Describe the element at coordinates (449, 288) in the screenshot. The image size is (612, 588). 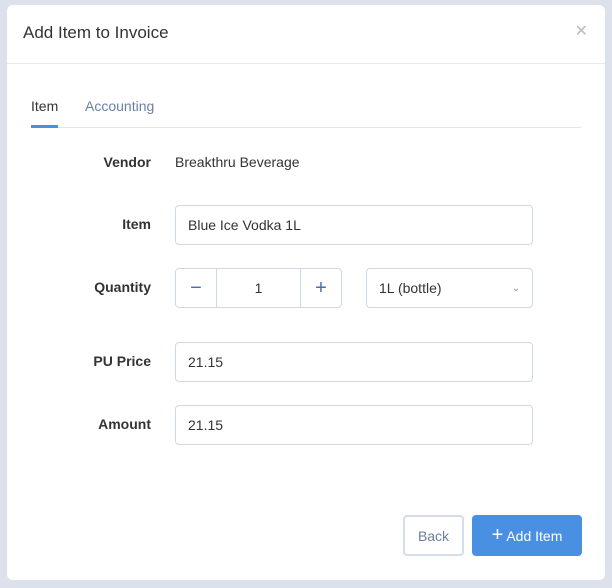
I see `unit-select: 1L (bottle) ⌄` at that location.